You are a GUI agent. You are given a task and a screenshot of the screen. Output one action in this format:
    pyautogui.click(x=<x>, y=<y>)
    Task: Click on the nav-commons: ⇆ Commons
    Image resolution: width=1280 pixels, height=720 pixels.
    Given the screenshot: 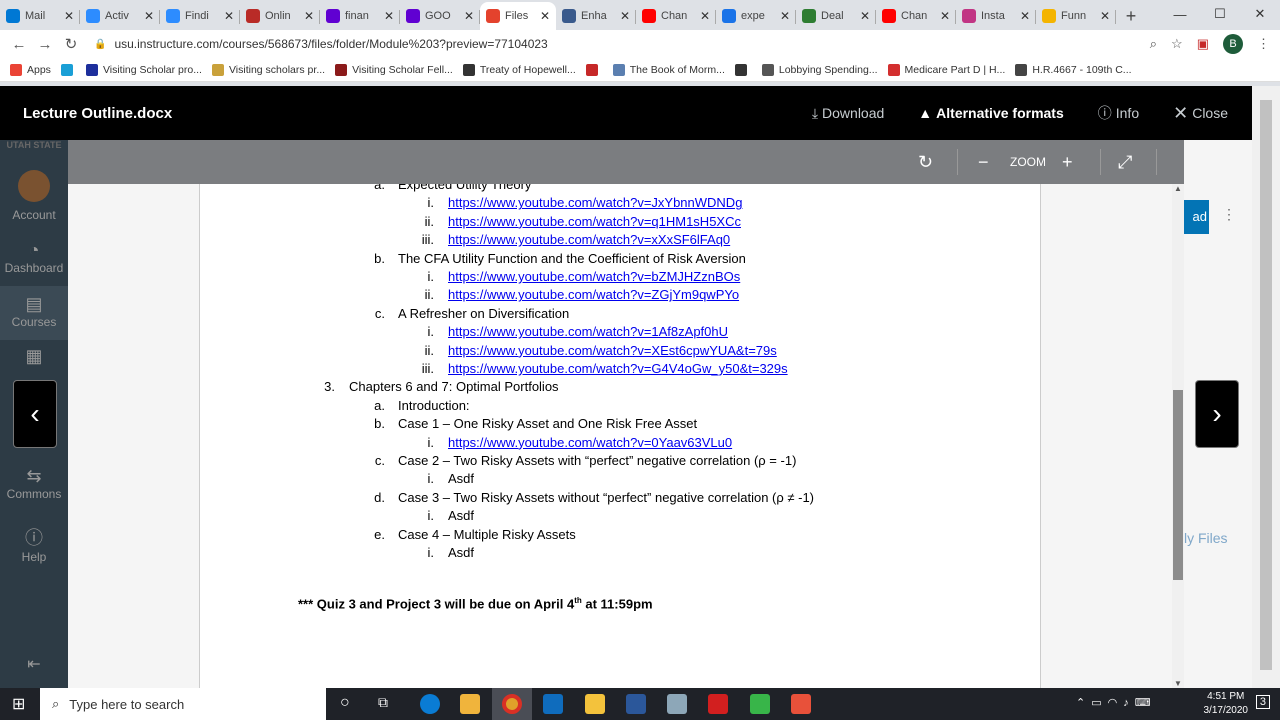 What is the action you would take?
    pyautogui.click(x=34, y=483)
    